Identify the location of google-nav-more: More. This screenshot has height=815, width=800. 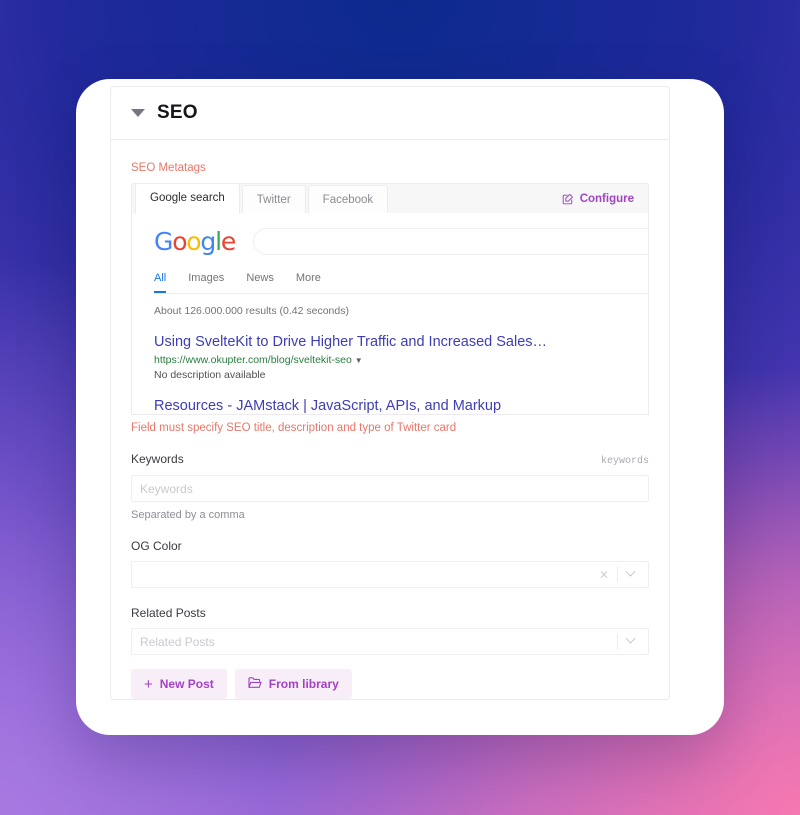
(308, 282).